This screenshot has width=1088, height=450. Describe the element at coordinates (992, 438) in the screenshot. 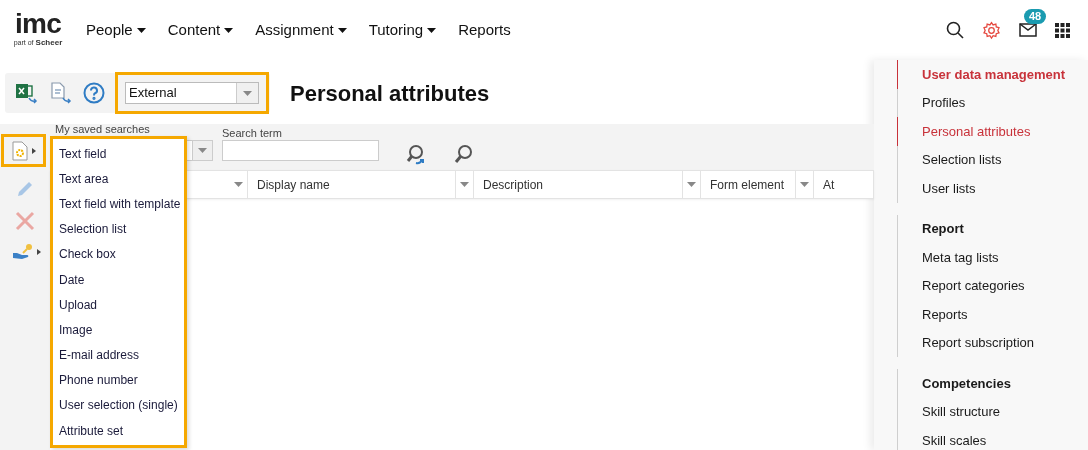

I see `menu-link: Skill scales` at that location.